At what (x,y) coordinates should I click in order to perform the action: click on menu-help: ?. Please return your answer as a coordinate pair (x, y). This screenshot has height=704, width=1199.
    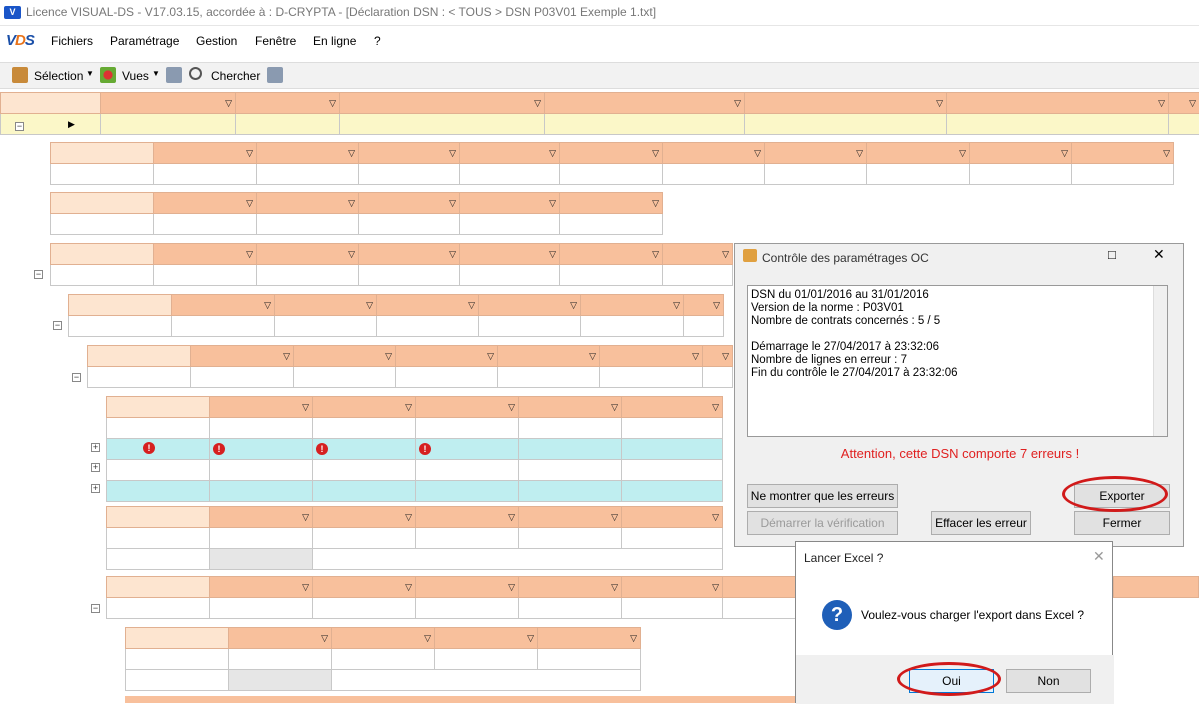
    Looking at the image, I should click on (377, 41).